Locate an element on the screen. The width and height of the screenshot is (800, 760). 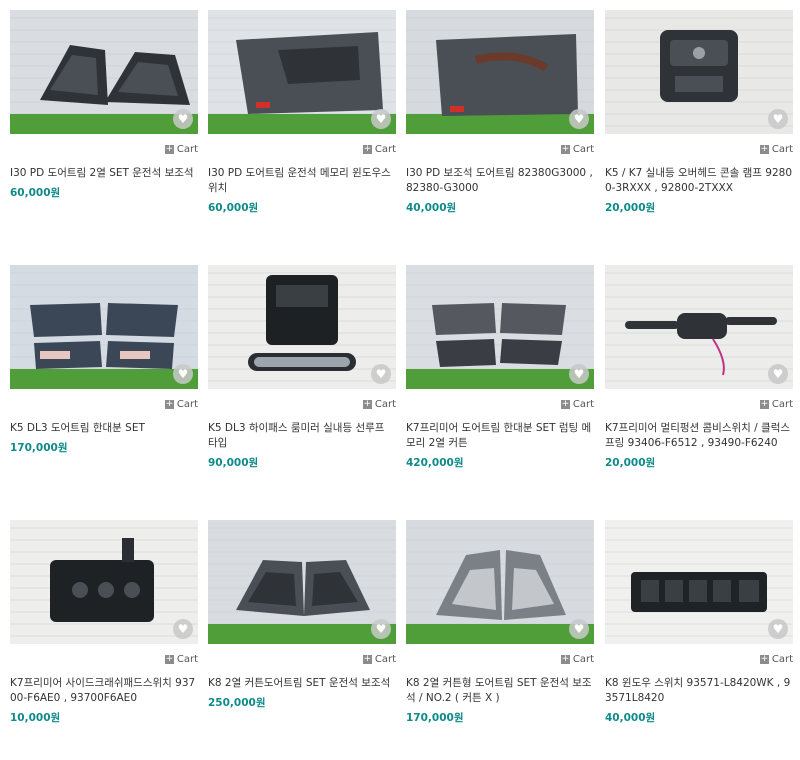
product-title: K8 윈도우 스위치 93571-L8420WK , 93571L8420 is located at coordinates (699, 691).